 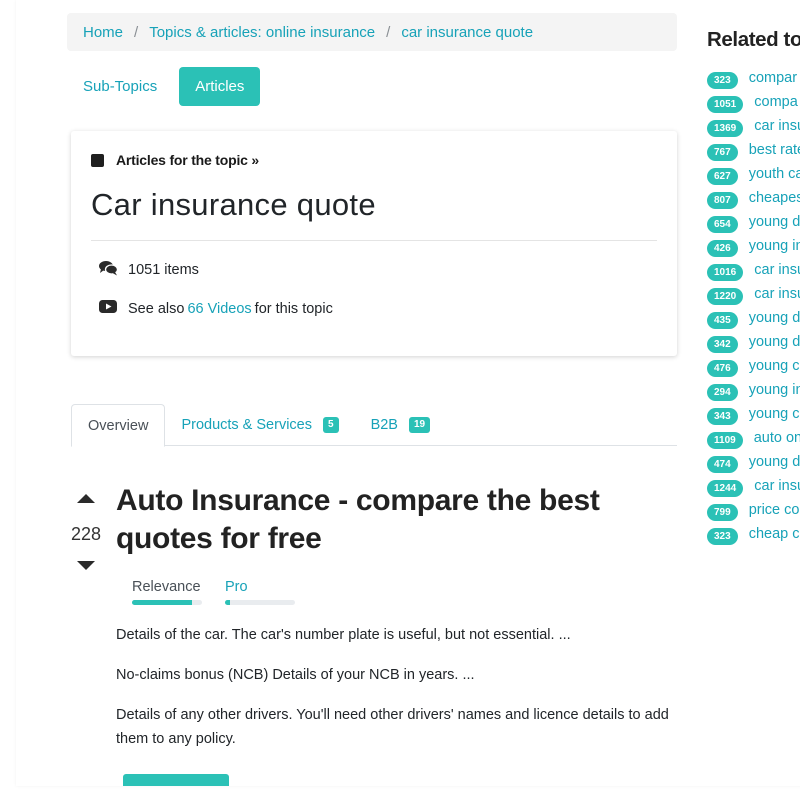 I want to click on related-topic-item: 654 young d, so click(x=753, y=222).